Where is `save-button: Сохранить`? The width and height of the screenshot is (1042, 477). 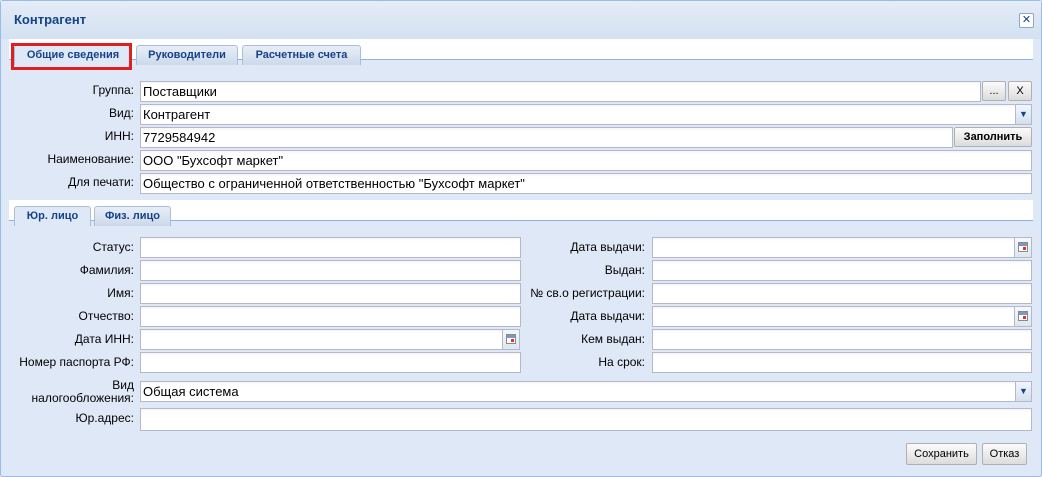 save-button: Сохранить is located at coordinates (941, 454).